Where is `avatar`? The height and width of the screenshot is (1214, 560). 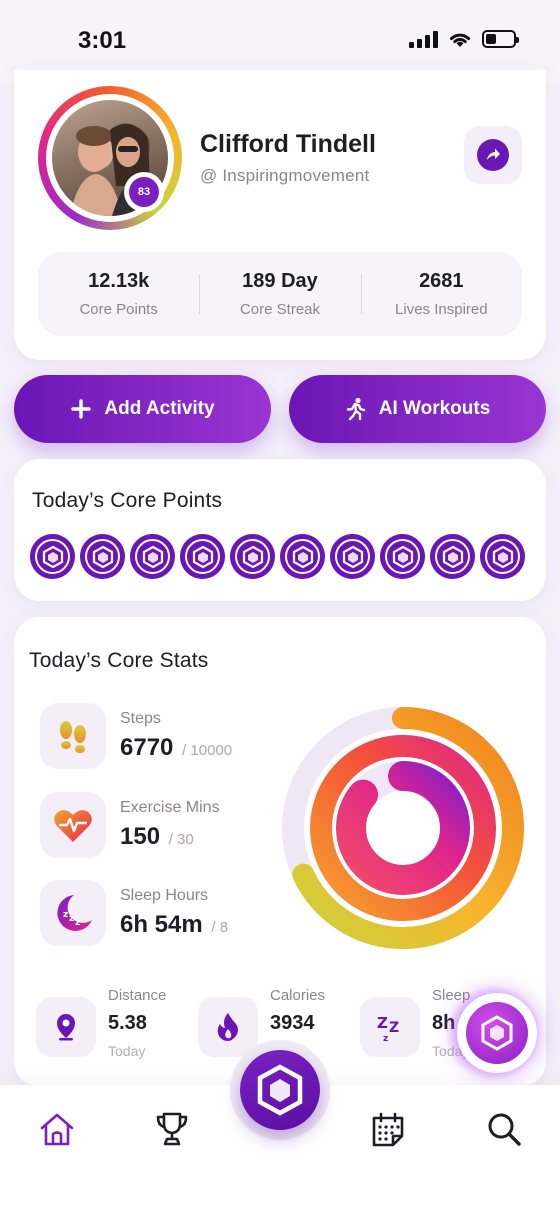 avatar is located at coordinates (110, 158).